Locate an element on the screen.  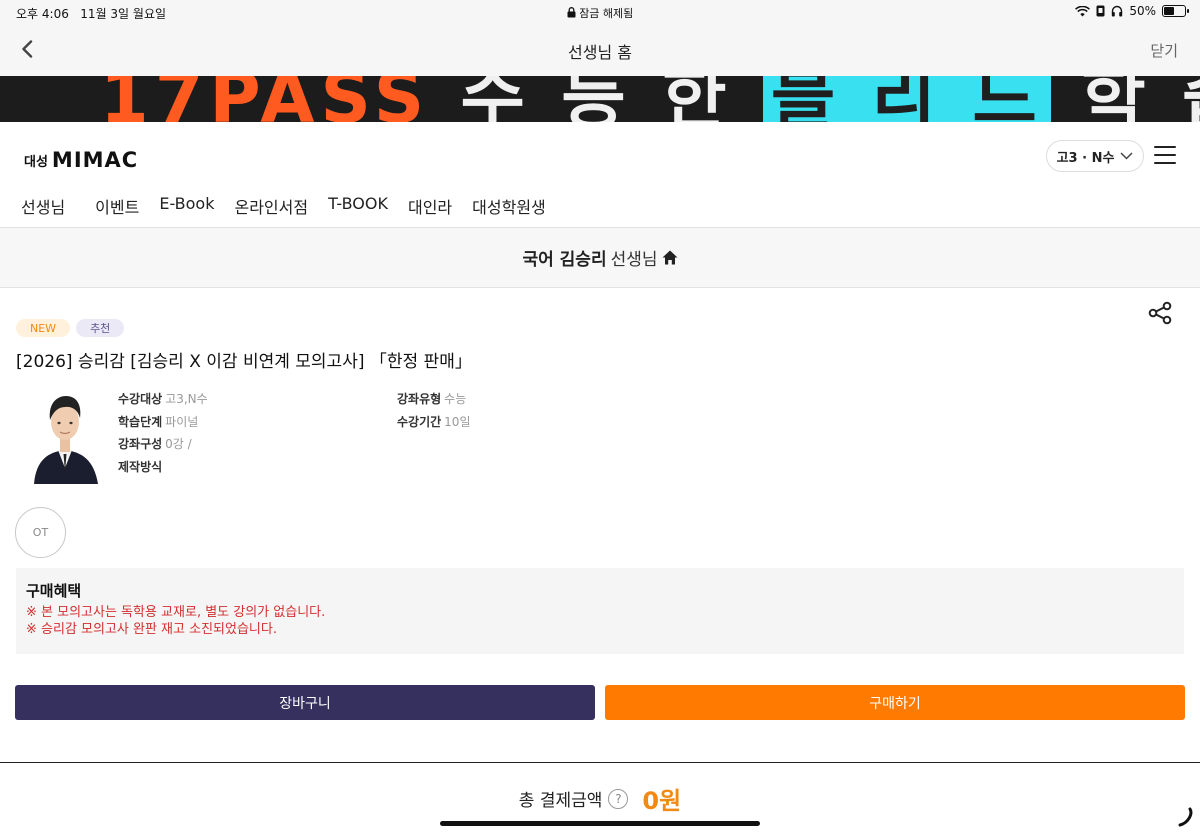
info-row-target: 수강대상 고3,N수 is located at coordinates (163, 399).